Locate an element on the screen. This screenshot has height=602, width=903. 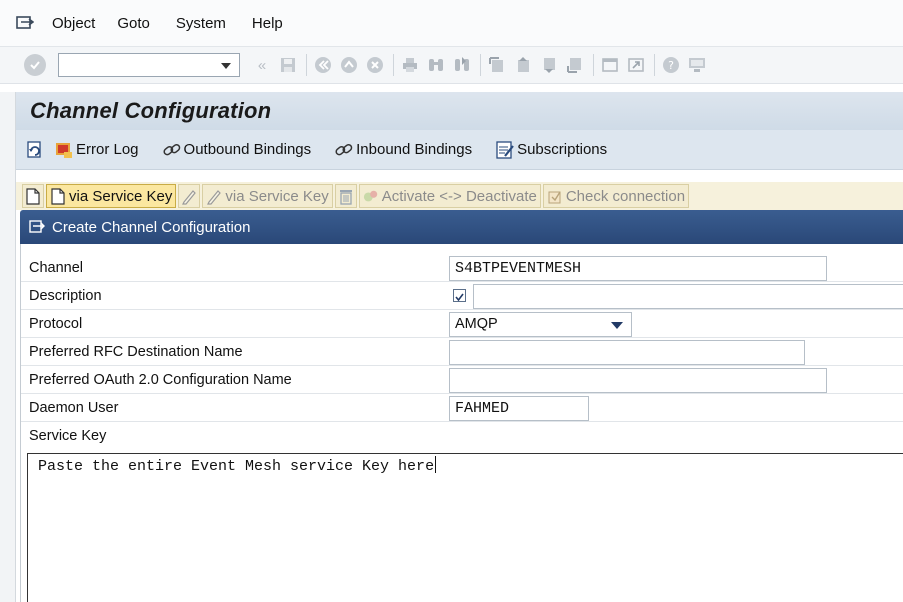
daemon-user-input: FAHMED is located at coordinates (519, 408).